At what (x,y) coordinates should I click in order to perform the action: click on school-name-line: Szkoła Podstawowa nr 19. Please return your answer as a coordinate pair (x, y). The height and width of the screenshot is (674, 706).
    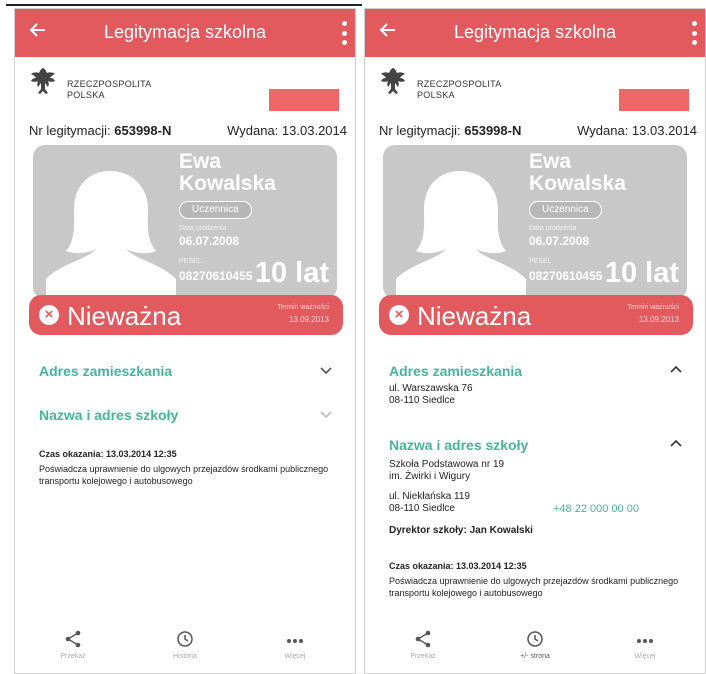
    Looking at the image, I should click on (447, 464).